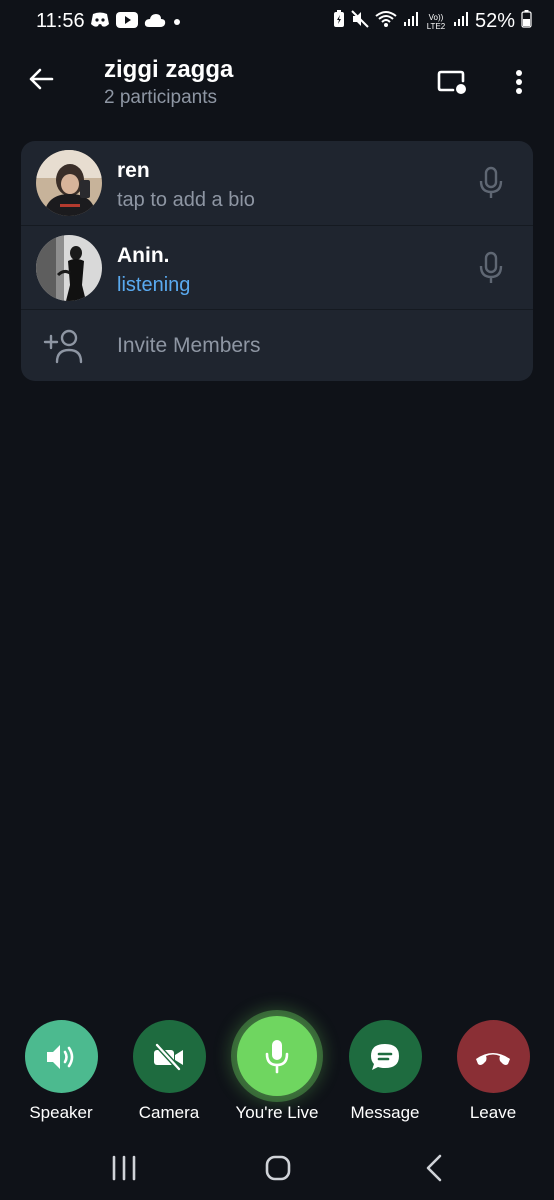 Image resolution: width=554 pixels, height=1200 pixels. Describe the element at coordinates (143, 255) in the screenshot. I see `participant-name: Anin.` at that location.